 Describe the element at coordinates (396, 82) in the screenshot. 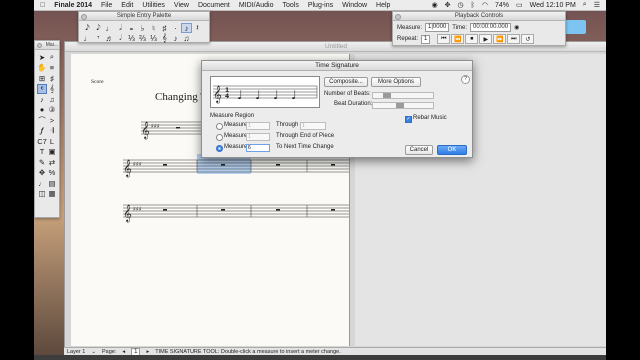

I see `more-options-button: More Options` at that location.